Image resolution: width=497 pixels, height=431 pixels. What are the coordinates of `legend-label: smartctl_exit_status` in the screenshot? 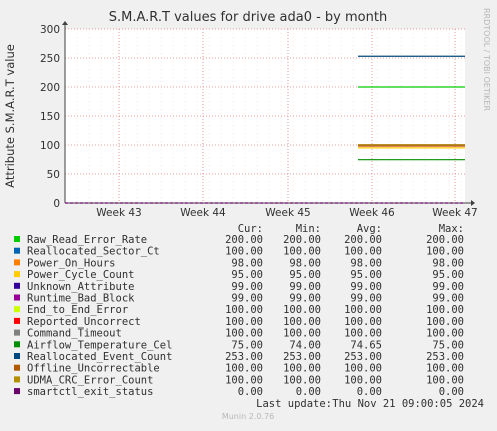 It's located at (90, 392).